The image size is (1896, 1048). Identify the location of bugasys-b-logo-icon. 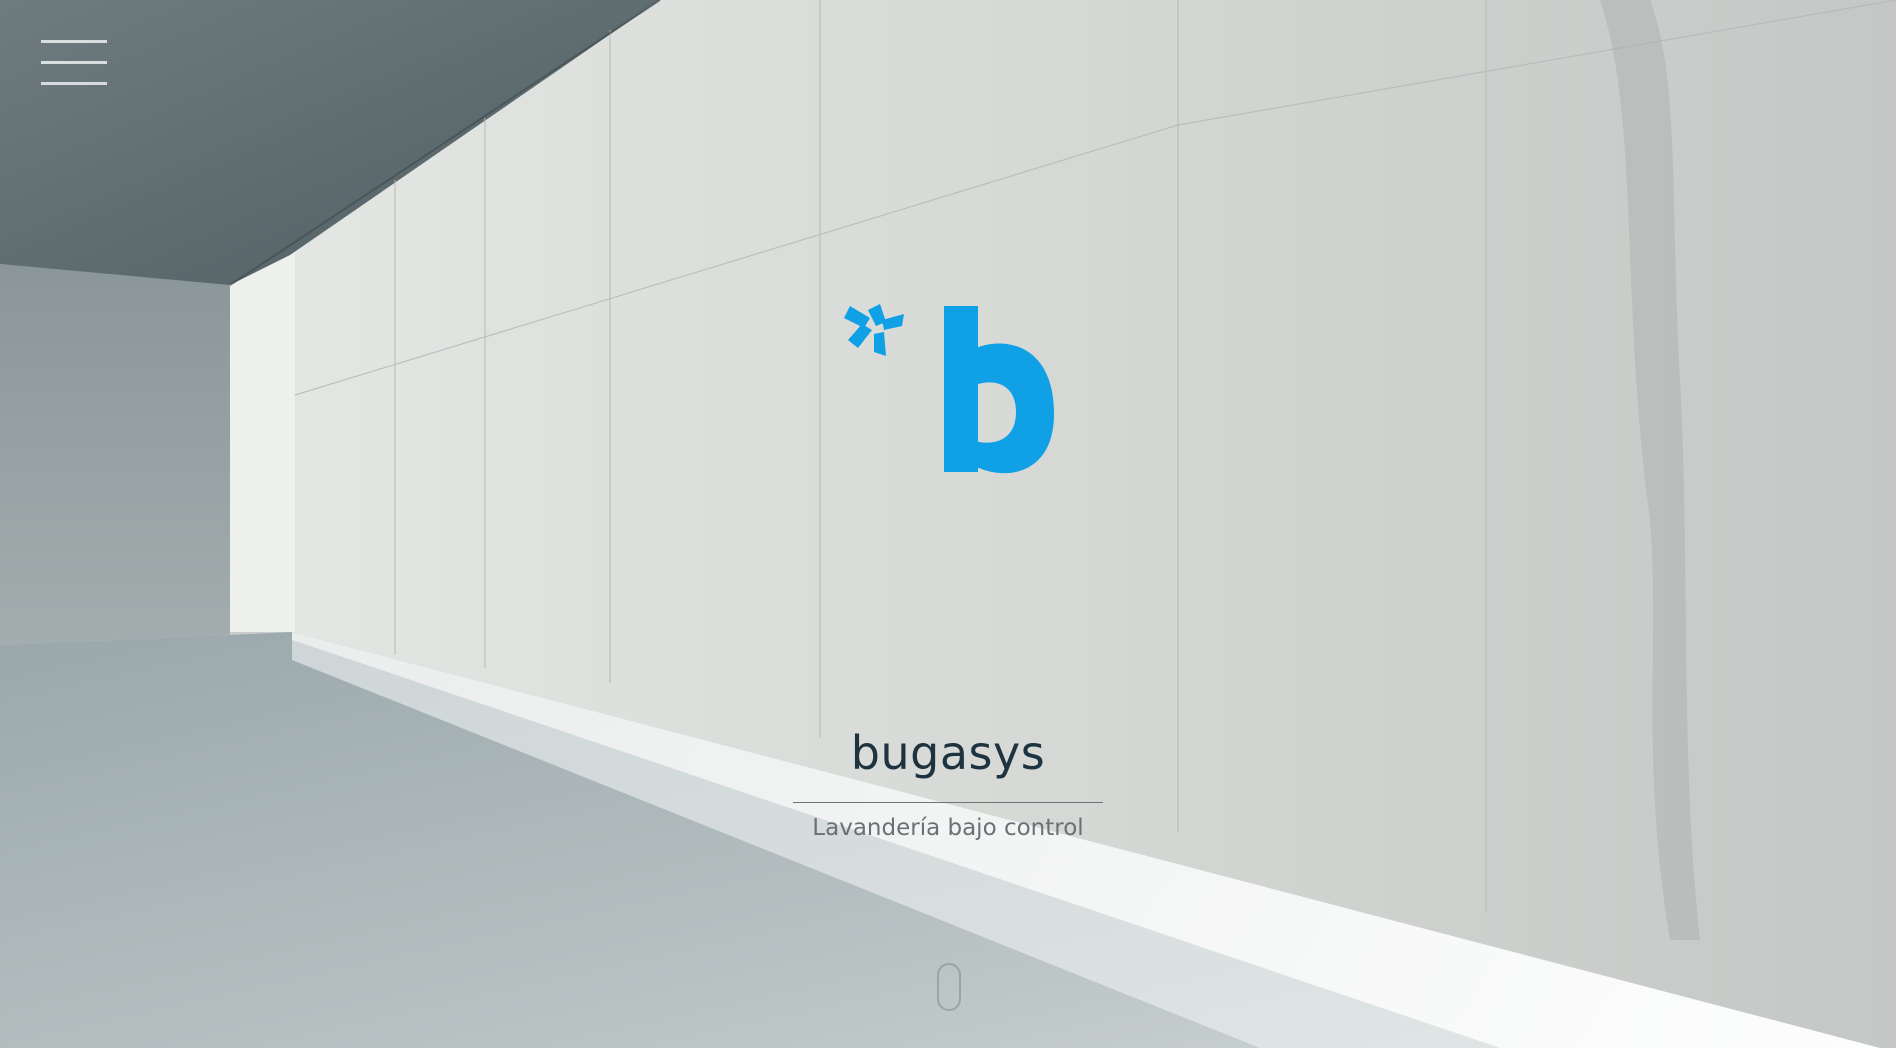
(949, 389).